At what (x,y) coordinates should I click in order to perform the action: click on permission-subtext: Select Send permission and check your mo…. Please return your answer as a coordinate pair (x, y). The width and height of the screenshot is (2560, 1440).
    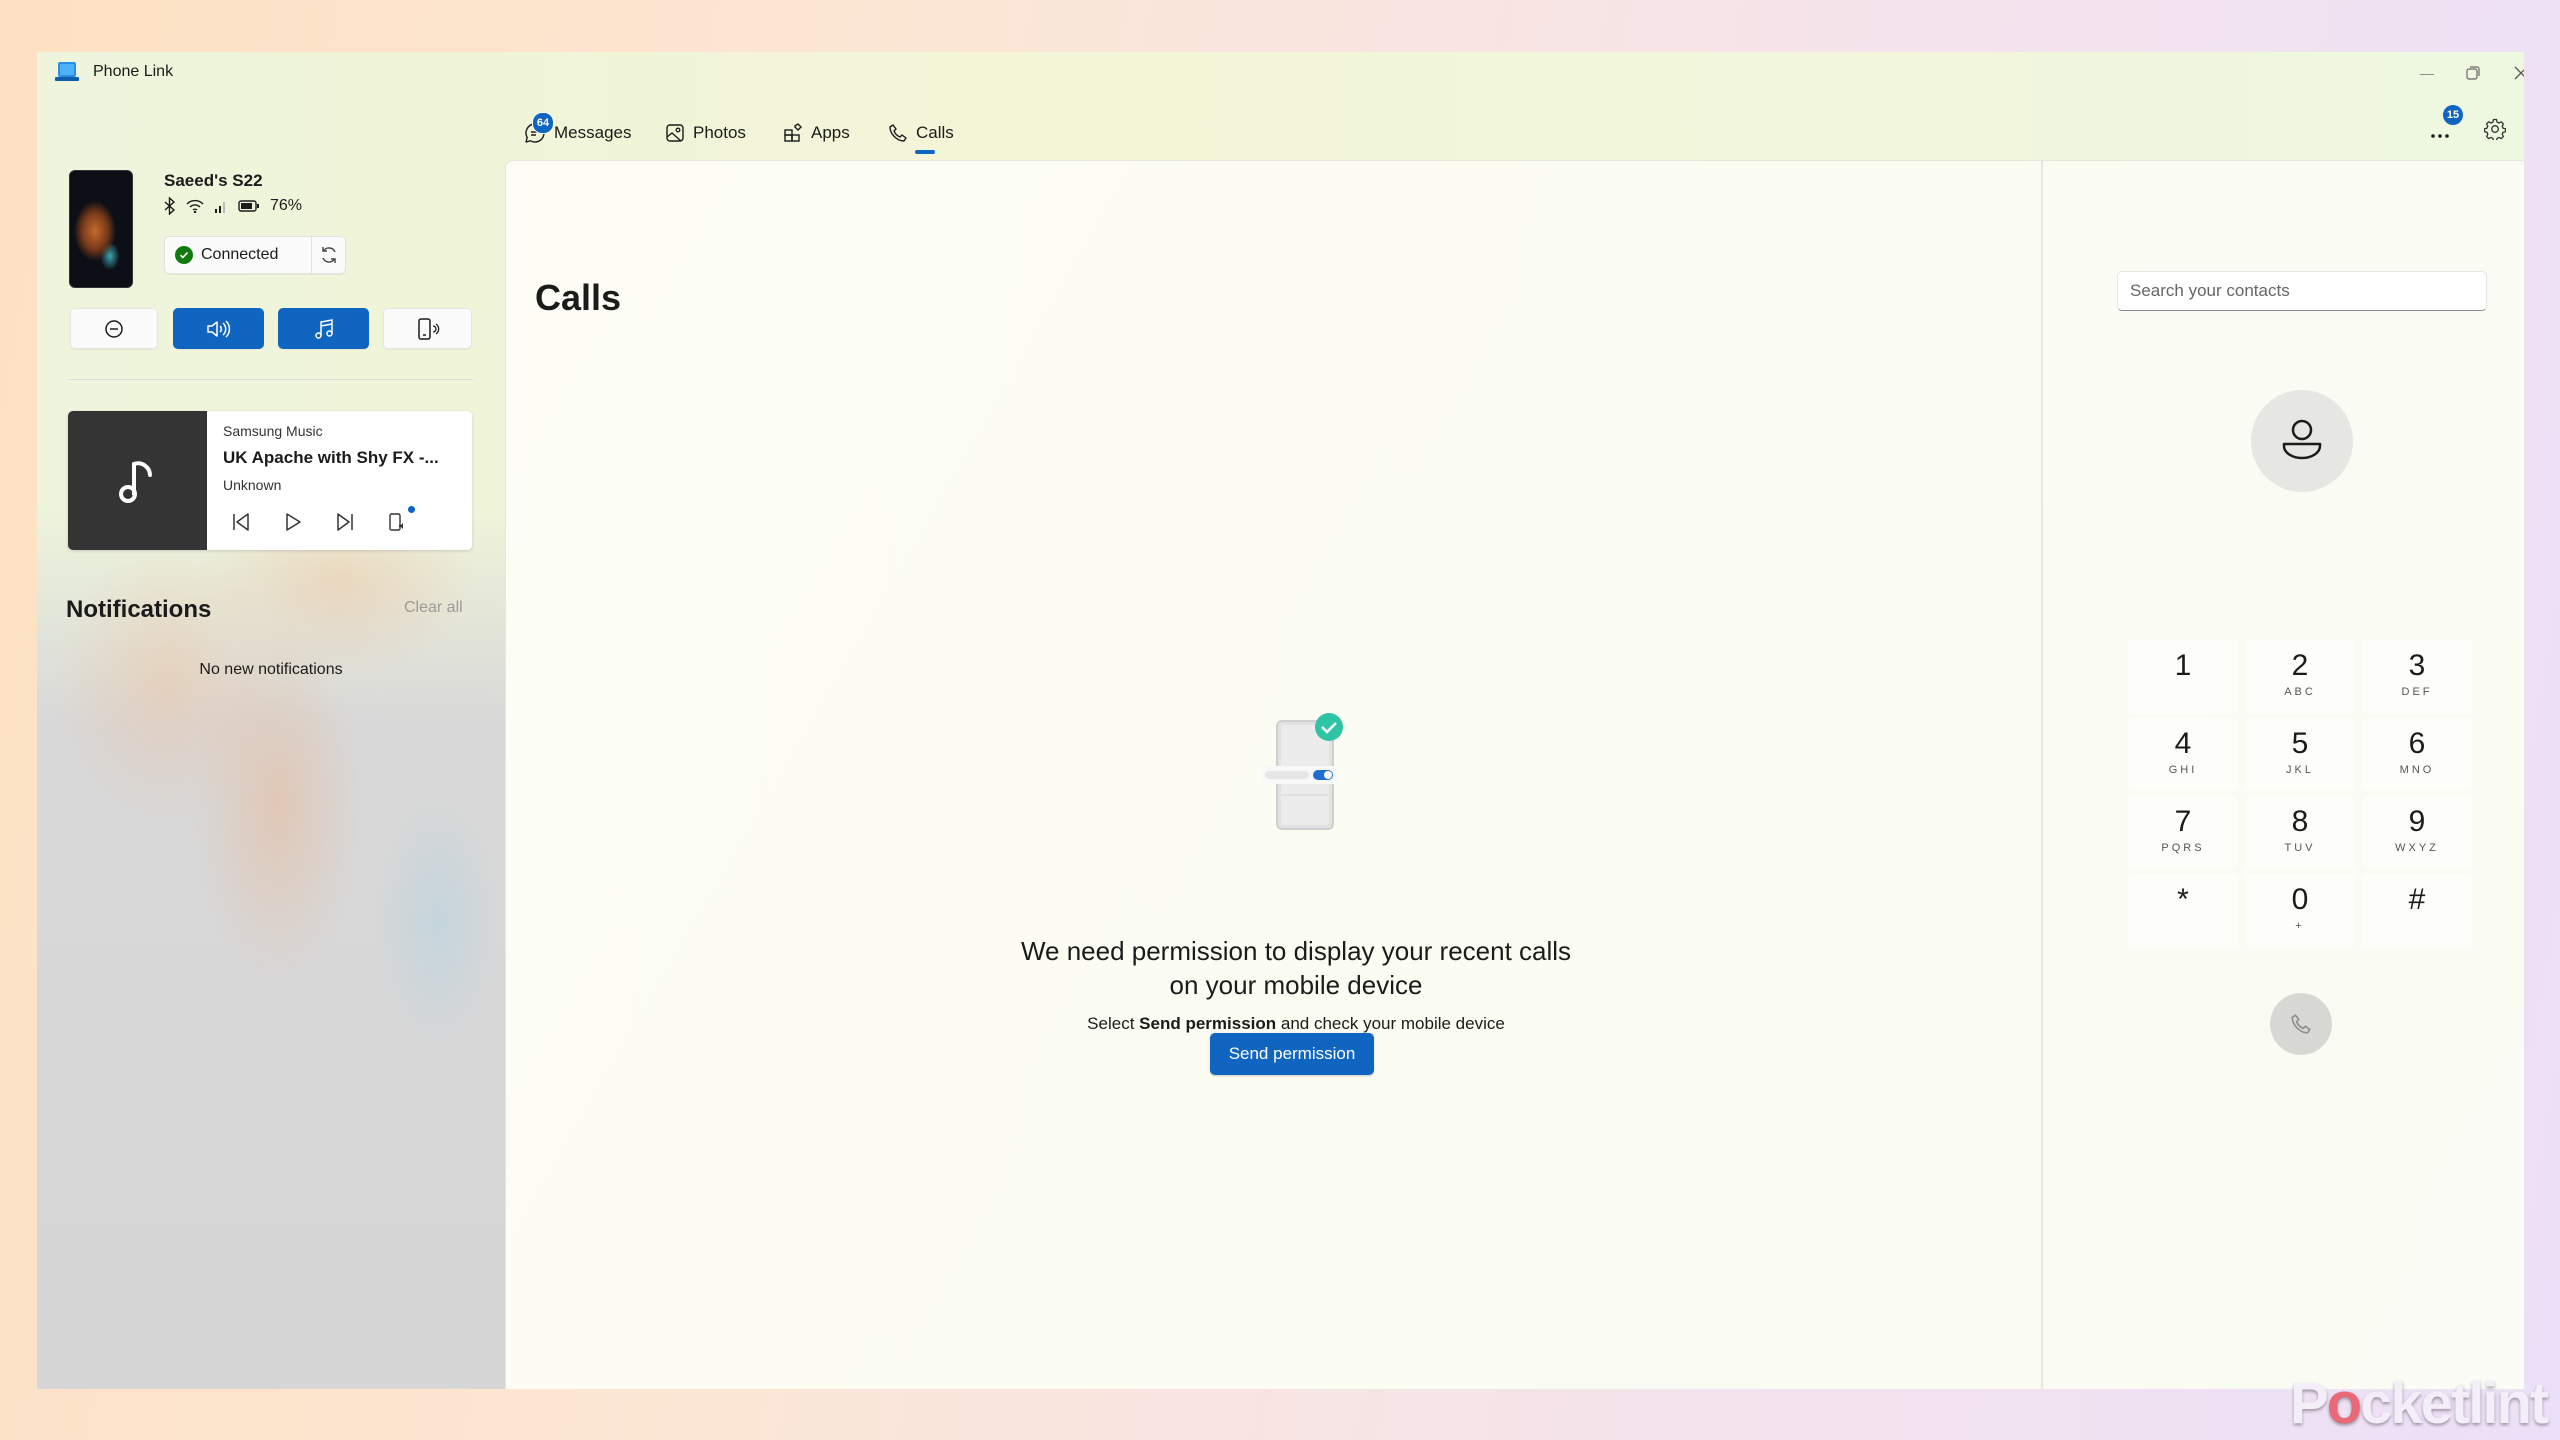
    Looking at the image, I should click on (1296, 1024).